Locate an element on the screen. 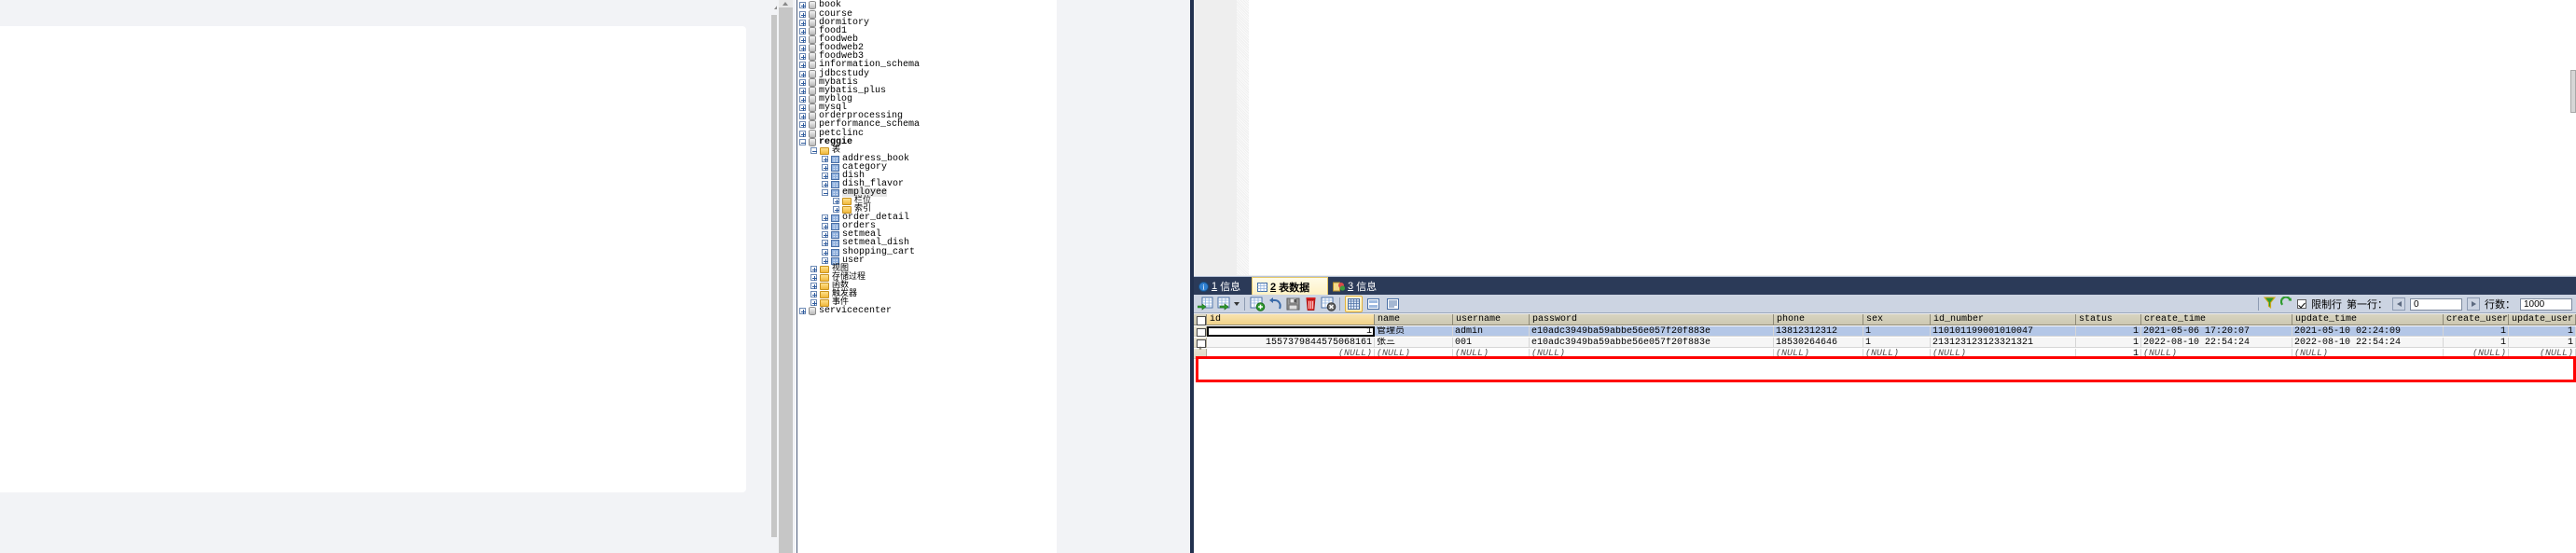 This screenshot has height=553, width=2576. column-header-create_time: create_time is located at coordinates (2216, 319).